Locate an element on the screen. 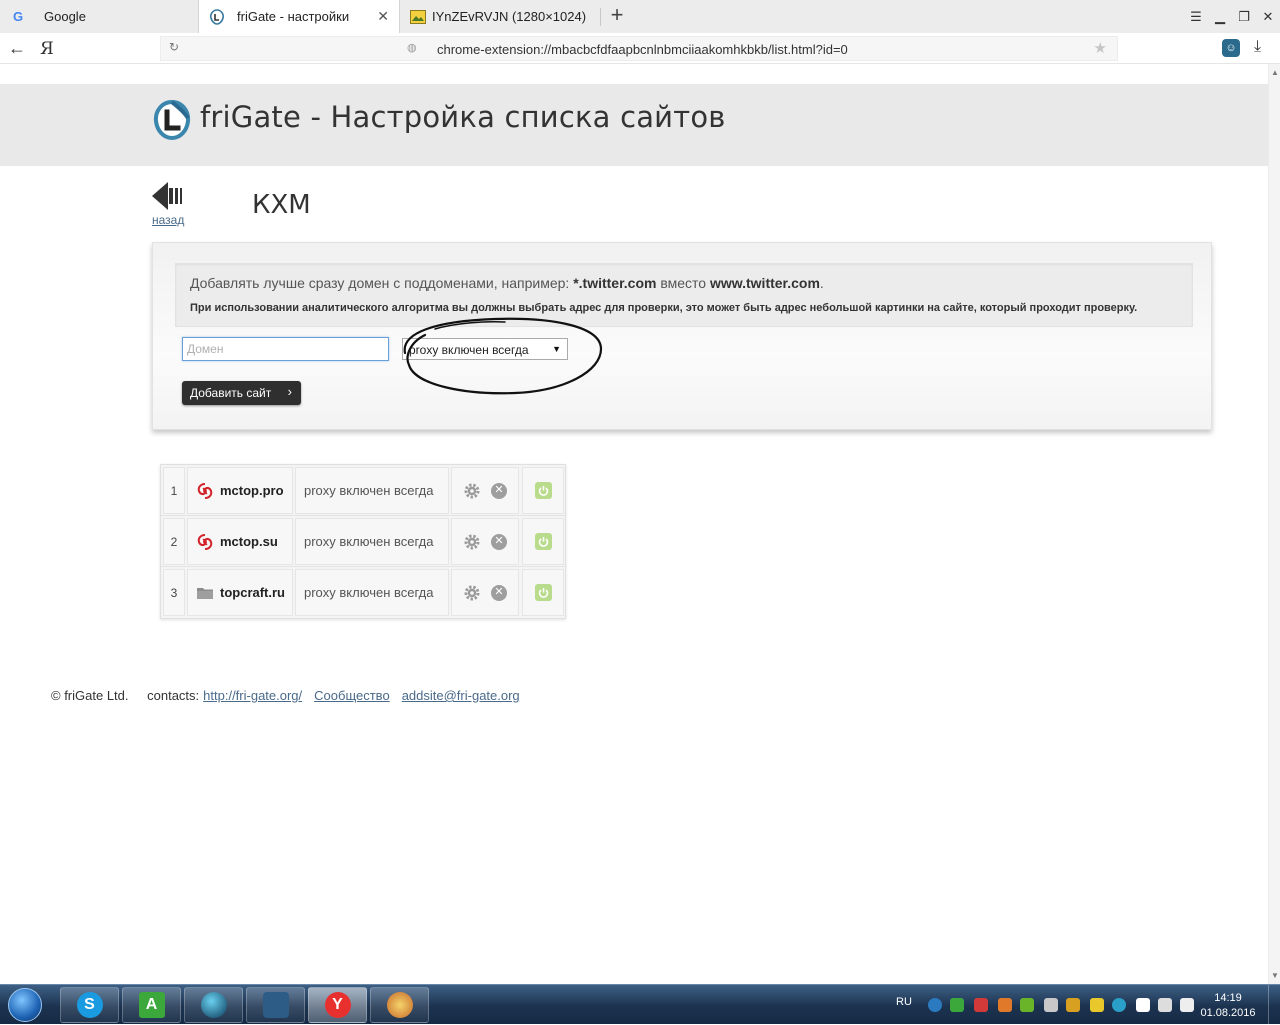 This screenshot has width=1280, height=1025. taskbar-photo-app is located at coordinates (275, 1005).